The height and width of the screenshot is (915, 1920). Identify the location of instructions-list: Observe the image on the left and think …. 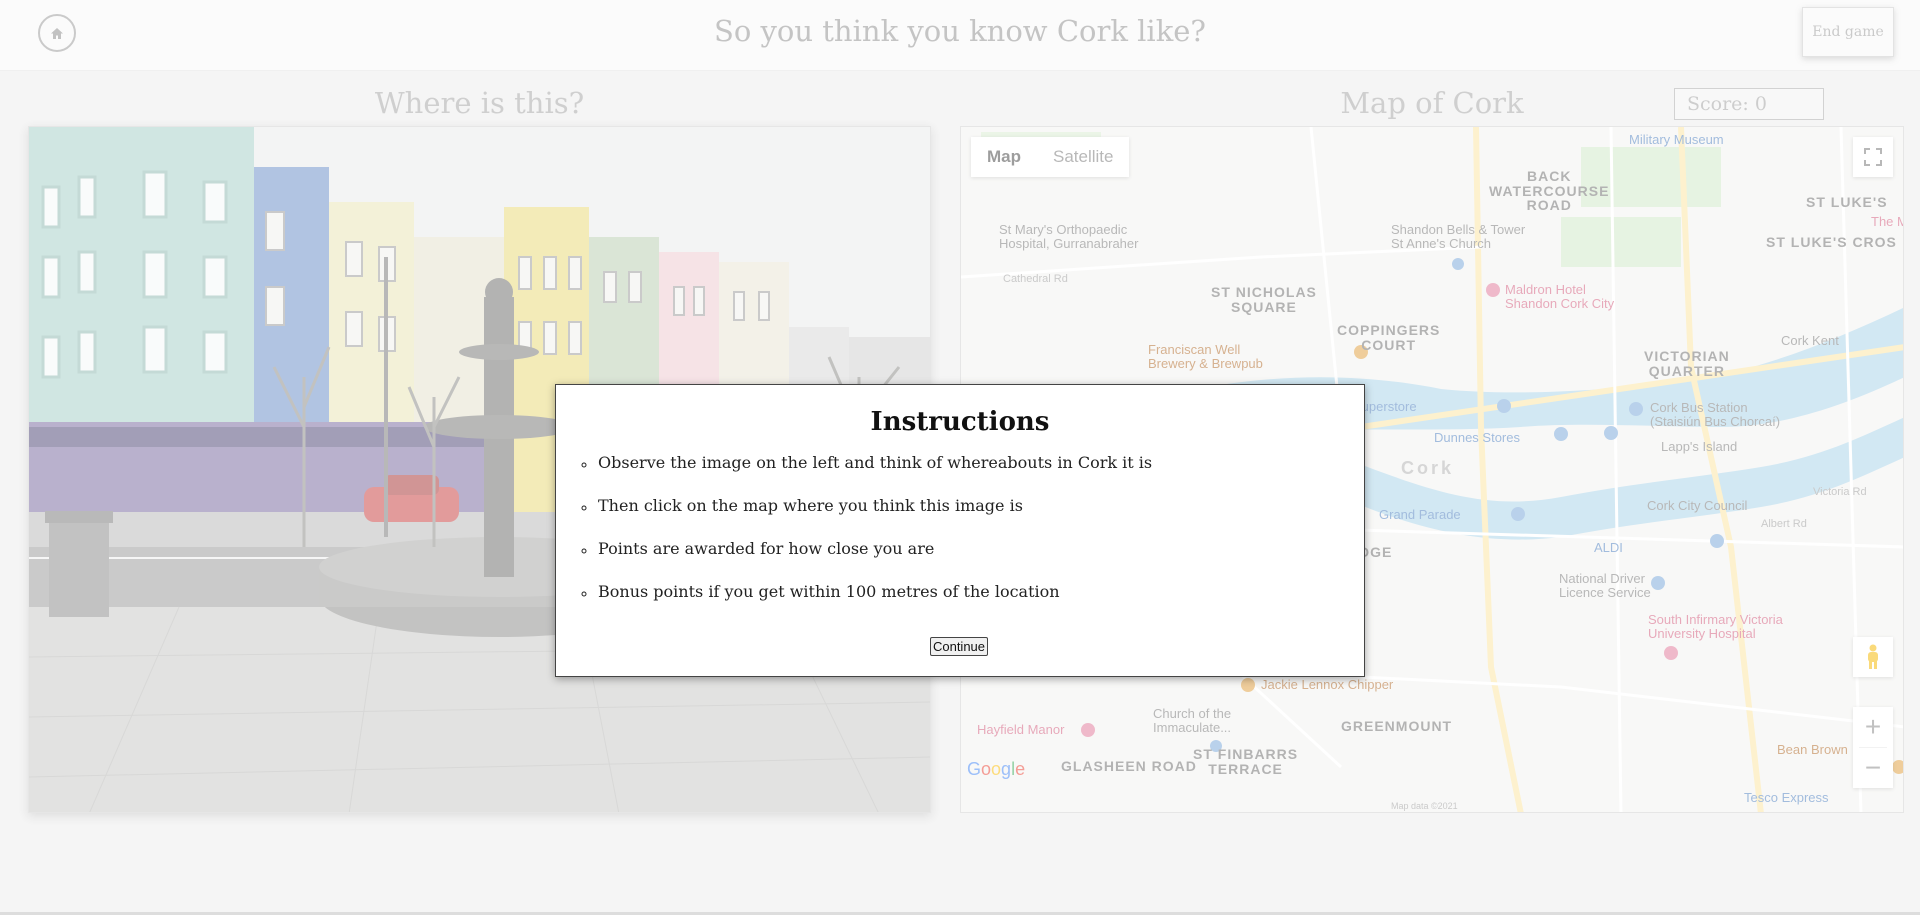
(980, 537).